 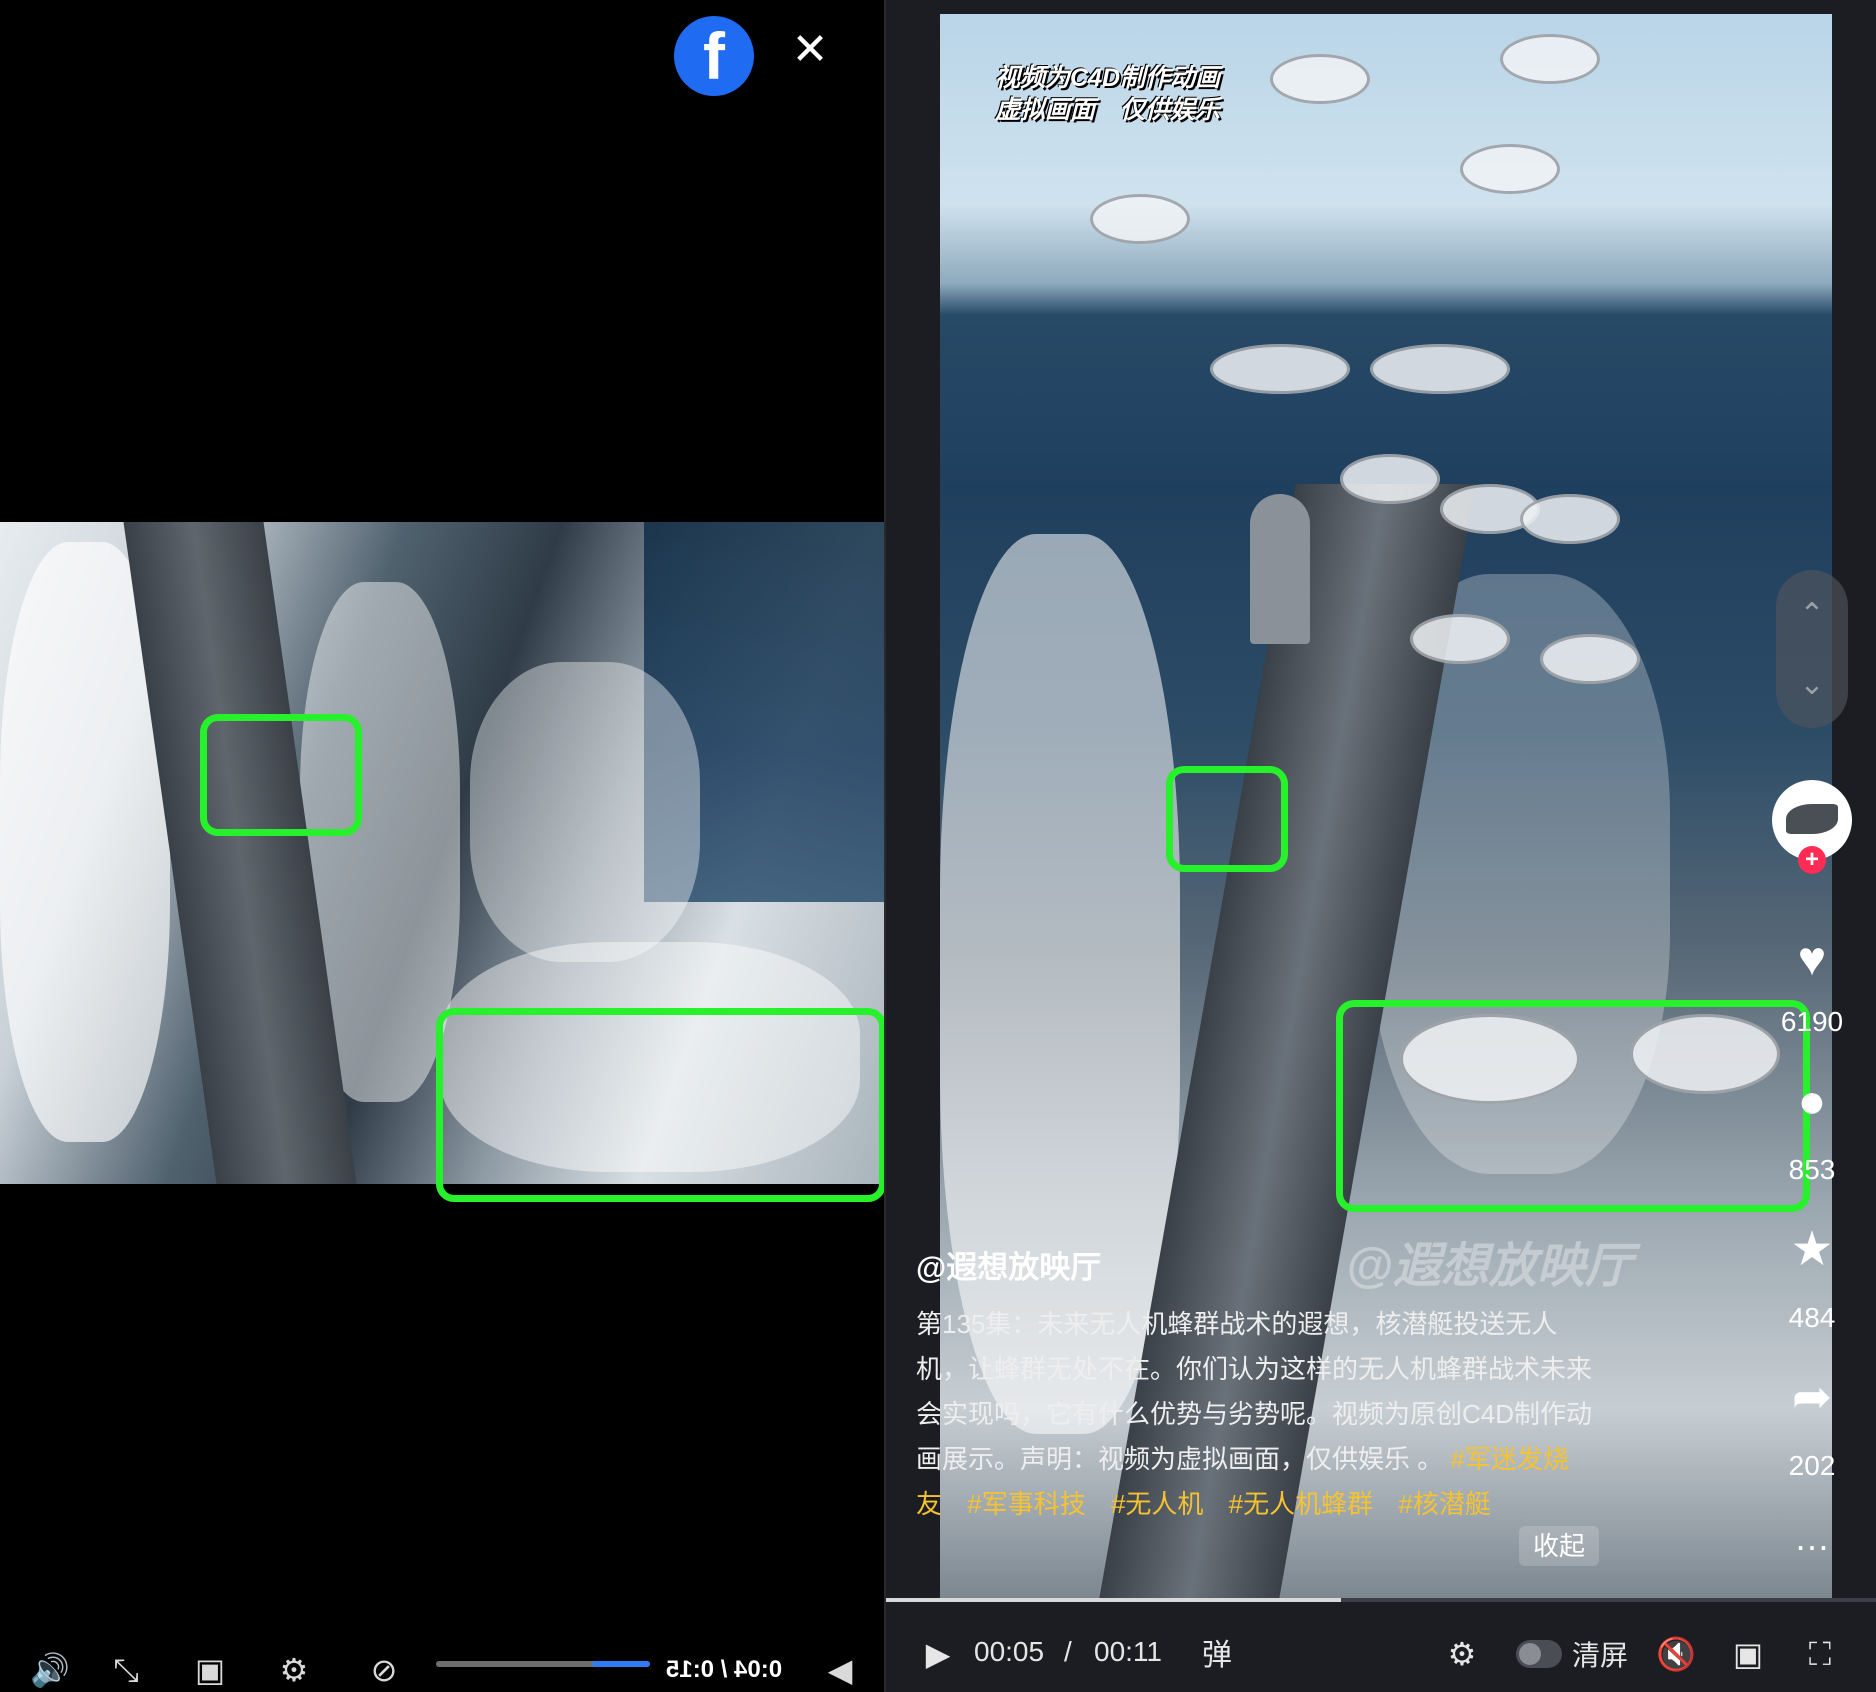 What do you see at coordinates (50, 1670) in the screenshot?
I see `volume-icon: 🔊` at bounding box center [50, 1670].